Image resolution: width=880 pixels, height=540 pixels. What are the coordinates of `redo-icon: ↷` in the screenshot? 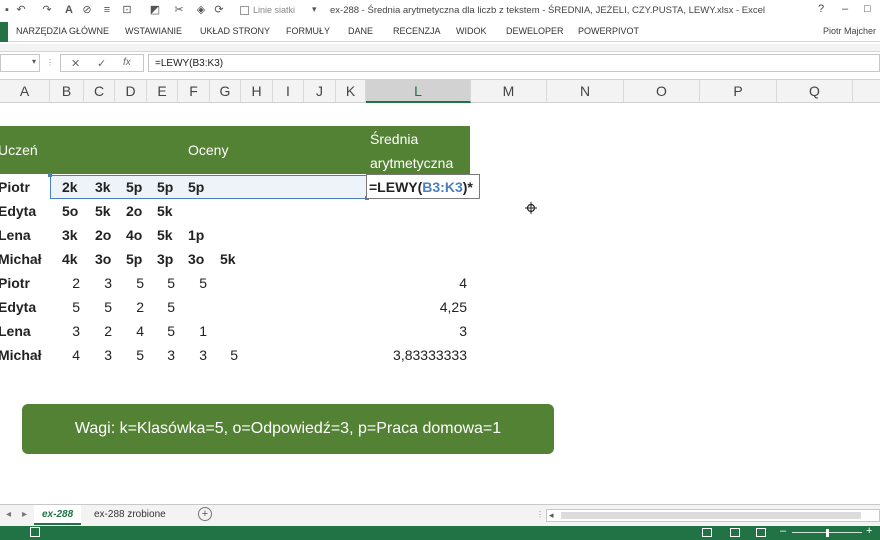 It's located at (47, 10).